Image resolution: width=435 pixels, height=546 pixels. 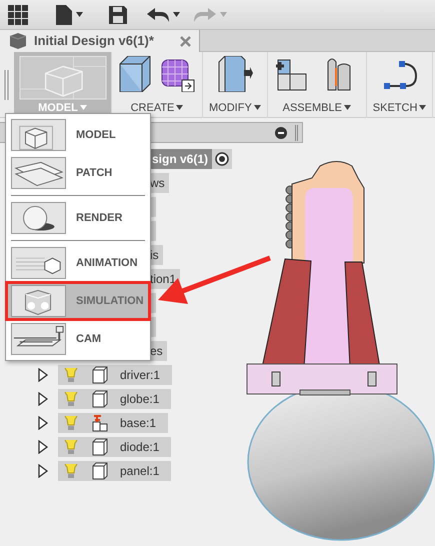 I want to click on tree-item-label: driver:1, so click(x=140, y=375).